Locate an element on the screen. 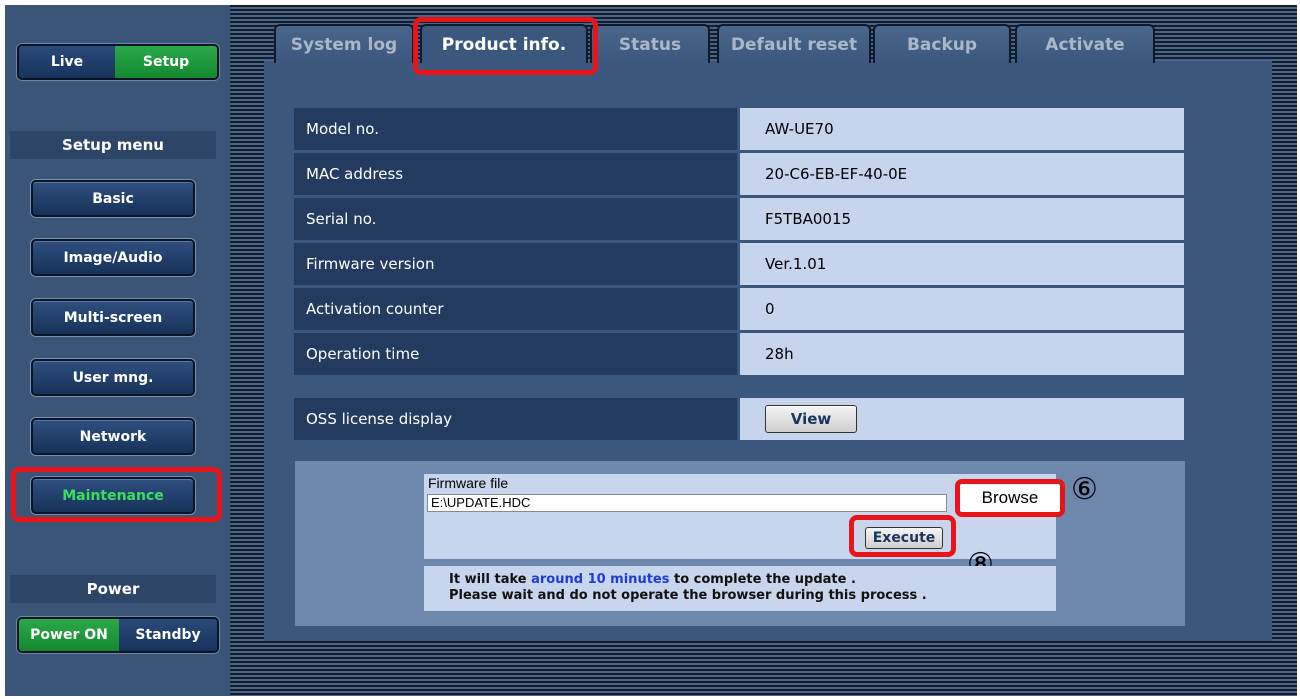 This screenshot has width=1300, height=699. tab-product-info: Product info. is located at coordinates (504, 43).